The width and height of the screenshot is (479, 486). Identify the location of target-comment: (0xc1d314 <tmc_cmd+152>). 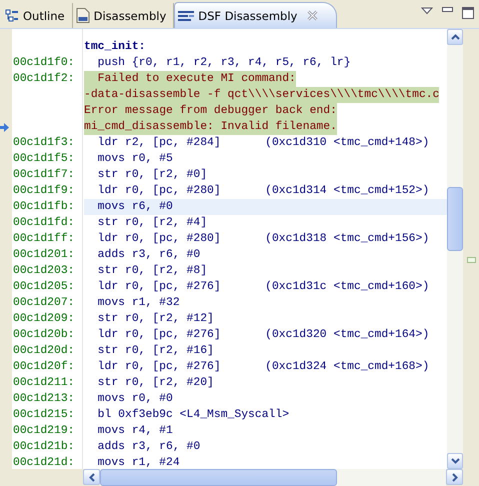
(347, 191).